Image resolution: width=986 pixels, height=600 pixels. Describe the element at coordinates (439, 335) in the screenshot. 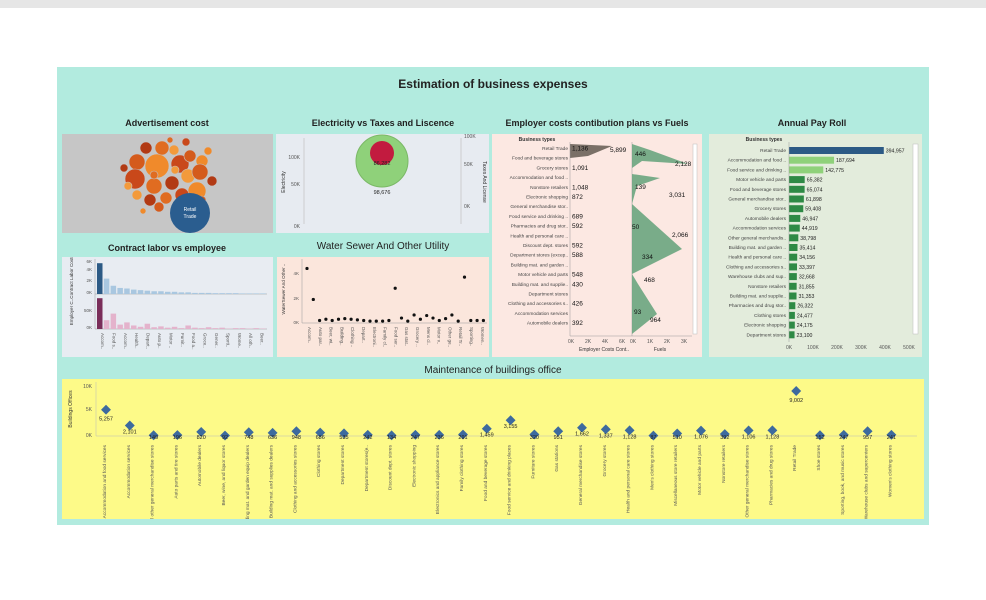

I see `x-tick-label: Motor v..` at that location.